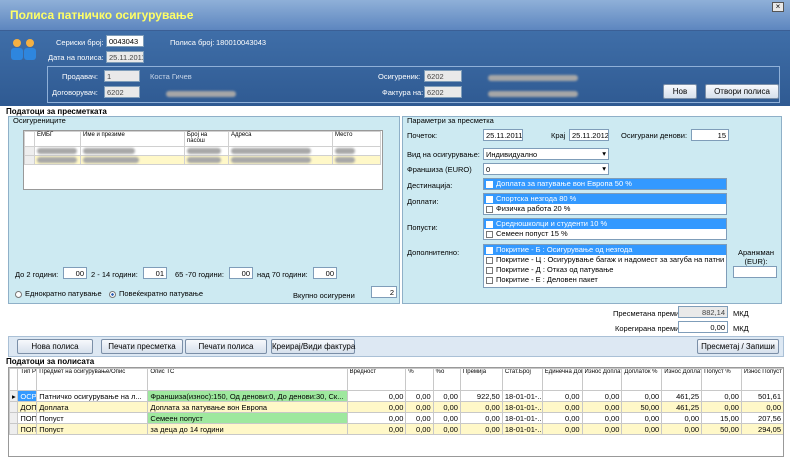 The height and width of the screenshot is (459, 790). What do you see at coordinates (122, 92) in the screenshot?
I see `contractor-code-field: 6202` at bounding box center [122, 92].